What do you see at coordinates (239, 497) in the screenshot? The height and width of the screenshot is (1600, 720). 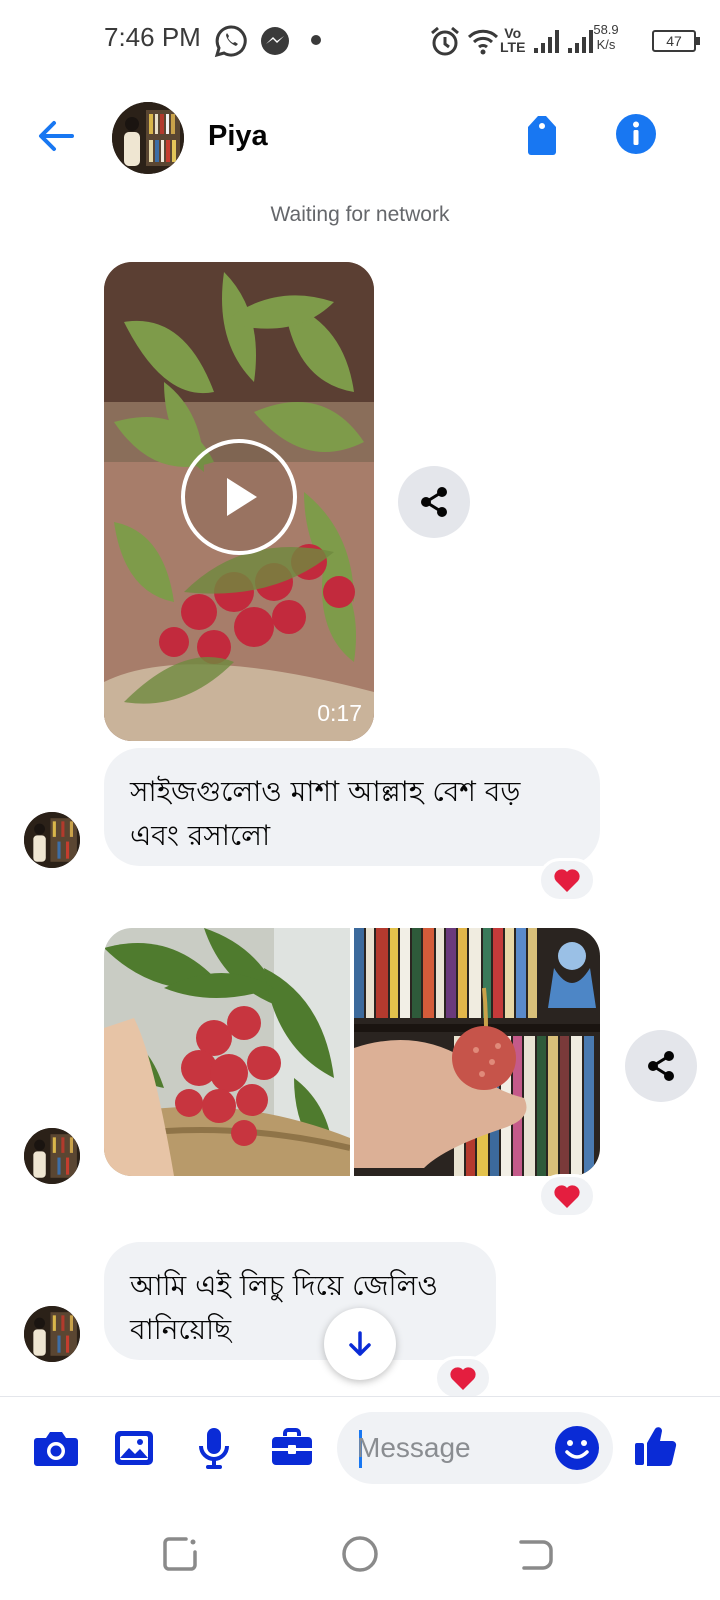 I see `play-icon` at bounding box center [239, 497].